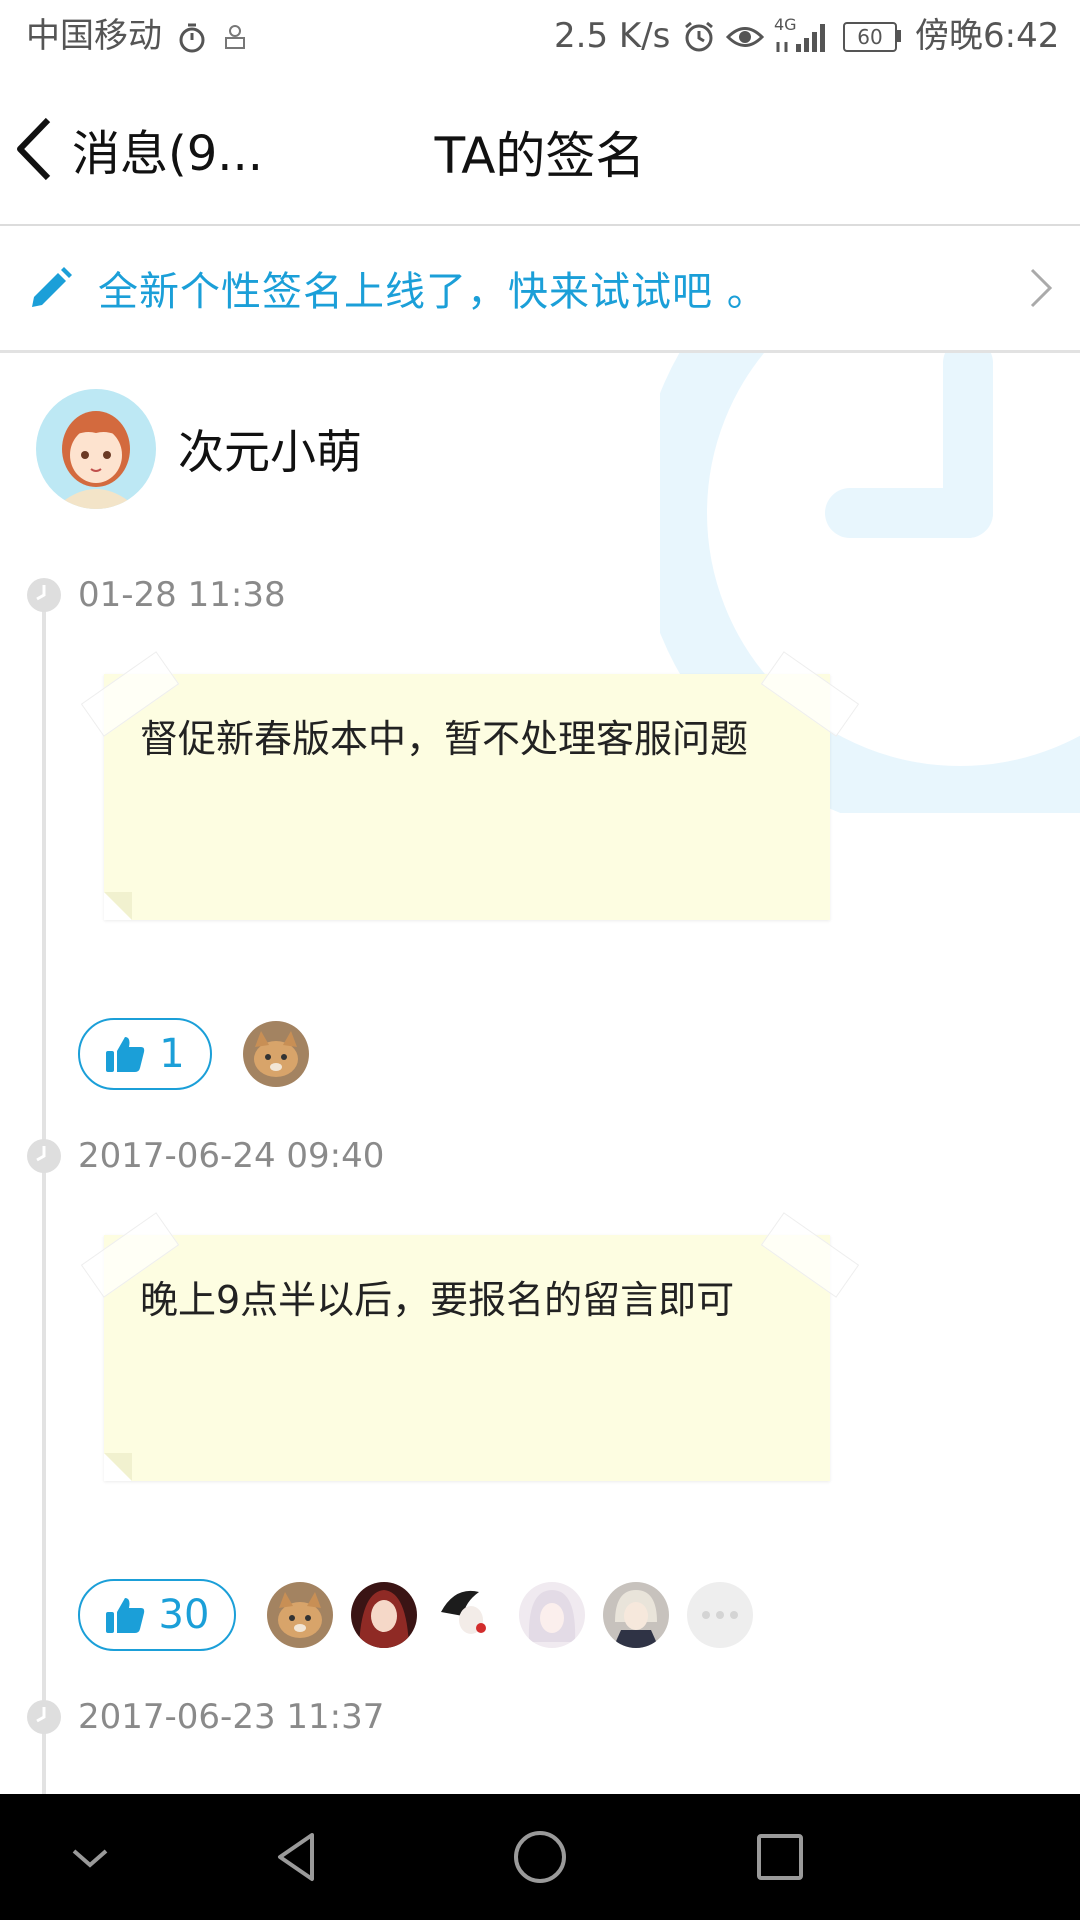 The width and height of the screenshot is (1080, 1920). I want to click on chevron-right-icon, so click(1041, 288).